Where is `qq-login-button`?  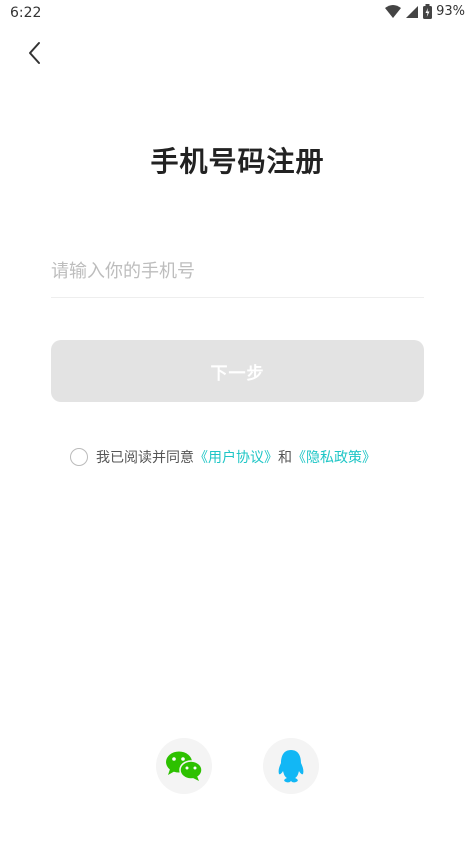 qq-login-button is located at coordinates (291, 766).